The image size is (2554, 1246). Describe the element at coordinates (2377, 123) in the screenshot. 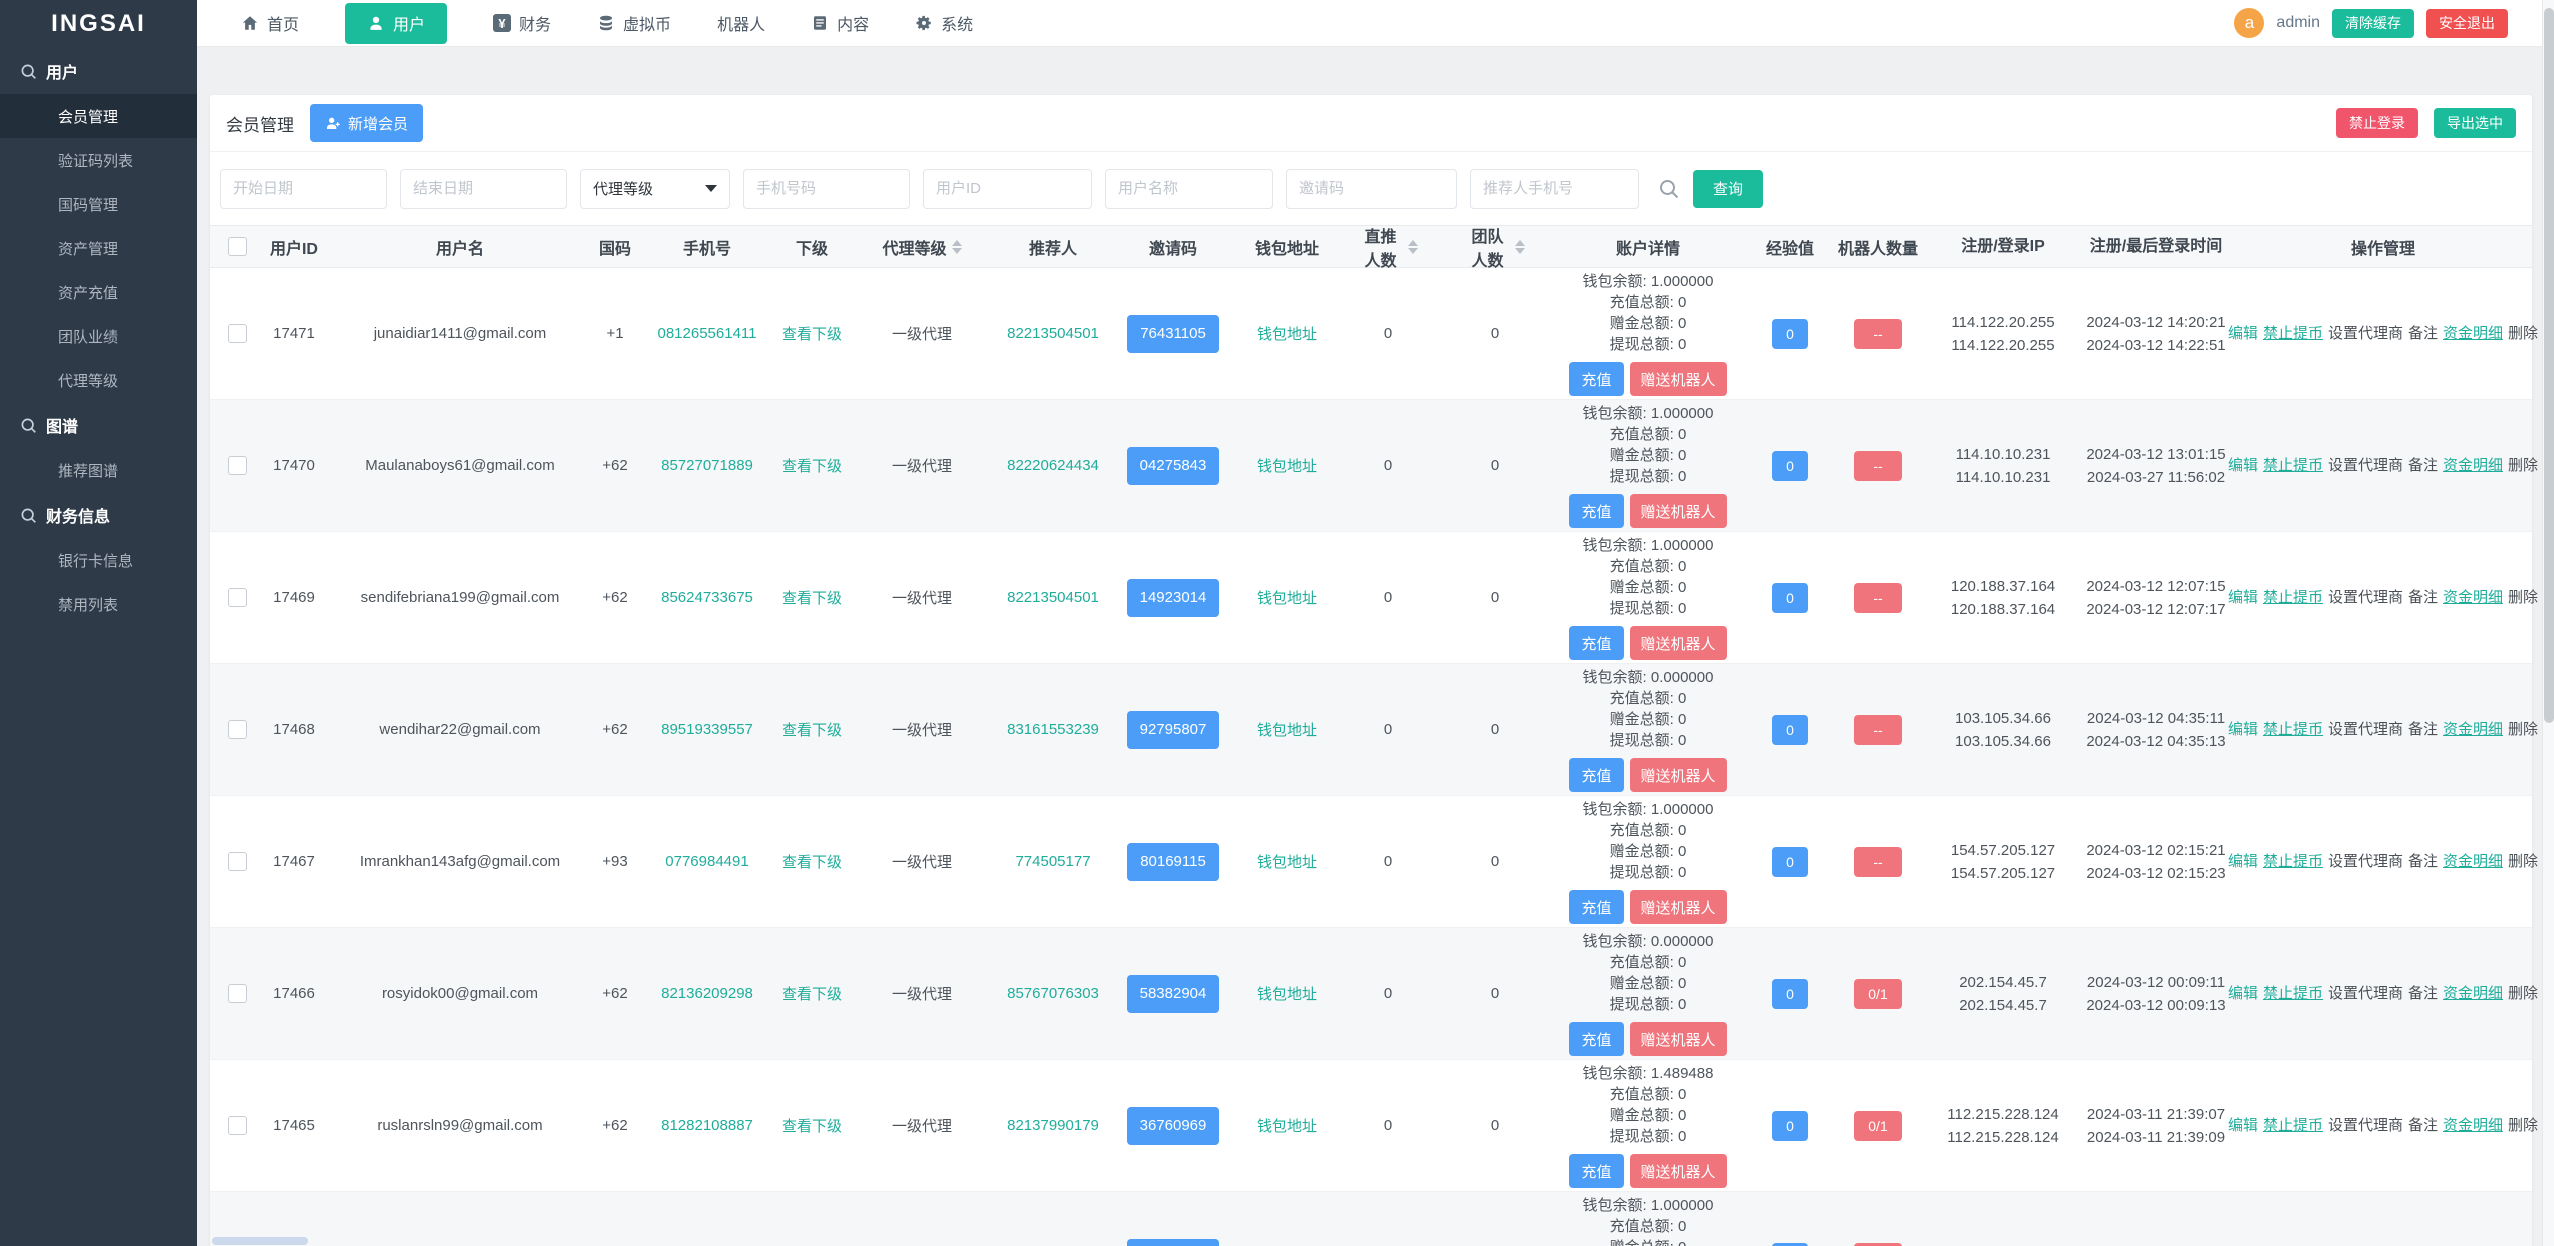

I see `ban-login-button: 禁止登录` at that location.